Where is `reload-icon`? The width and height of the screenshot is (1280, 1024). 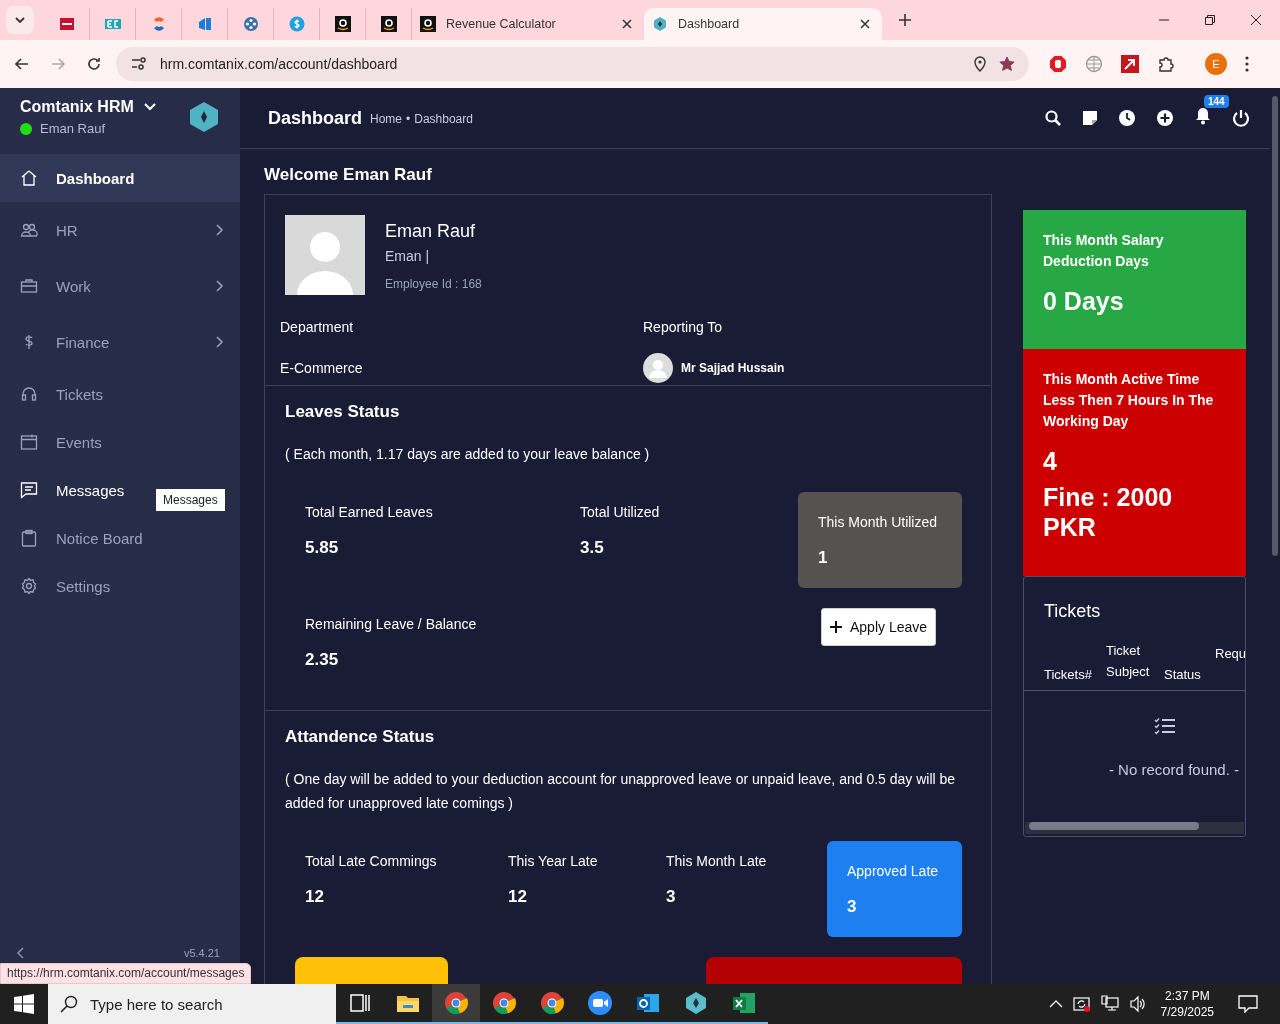
reload-icon is located at coordinates (94, 64).